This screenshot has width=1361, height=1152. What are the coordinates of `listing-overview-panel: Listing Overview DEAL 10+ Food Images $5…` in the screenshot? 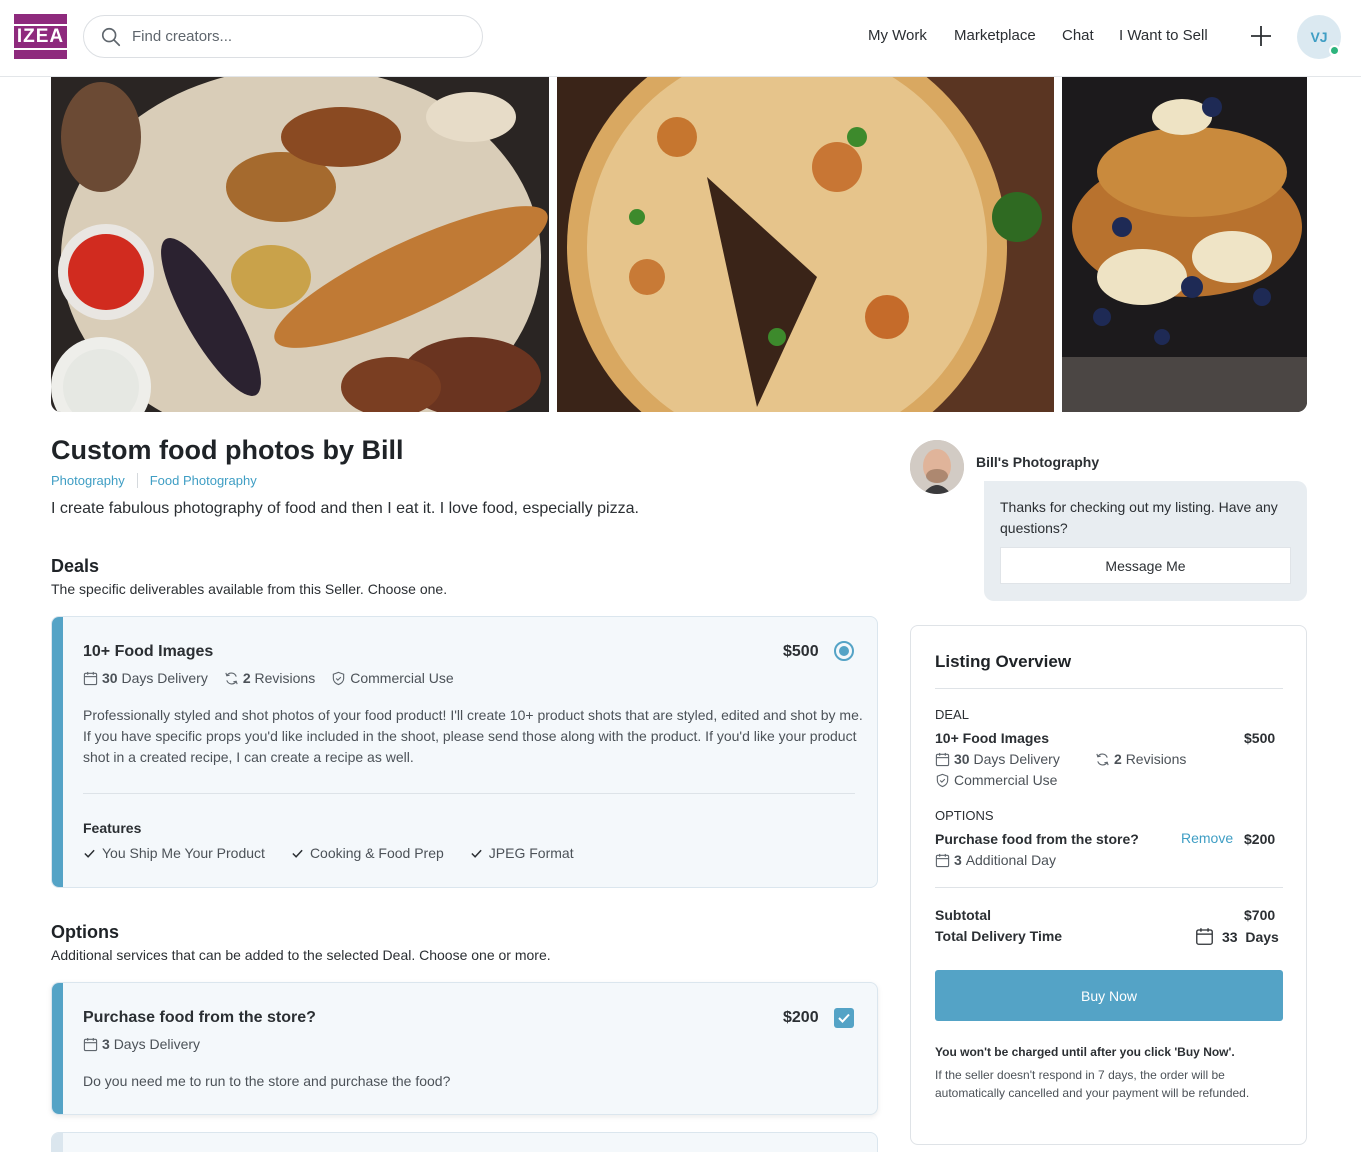 It's located at (1108, 885).